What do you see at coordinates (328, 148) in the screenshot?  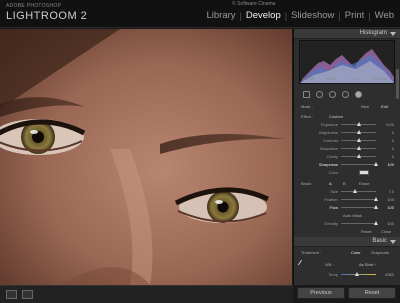 I see `slider-label: Saturation` at bounding box center [328, 148].